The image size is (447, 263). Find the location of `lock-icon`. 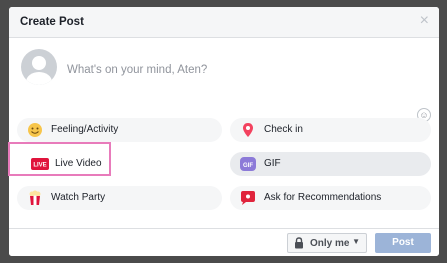

lock-icon is located at coordinates (299, 244).